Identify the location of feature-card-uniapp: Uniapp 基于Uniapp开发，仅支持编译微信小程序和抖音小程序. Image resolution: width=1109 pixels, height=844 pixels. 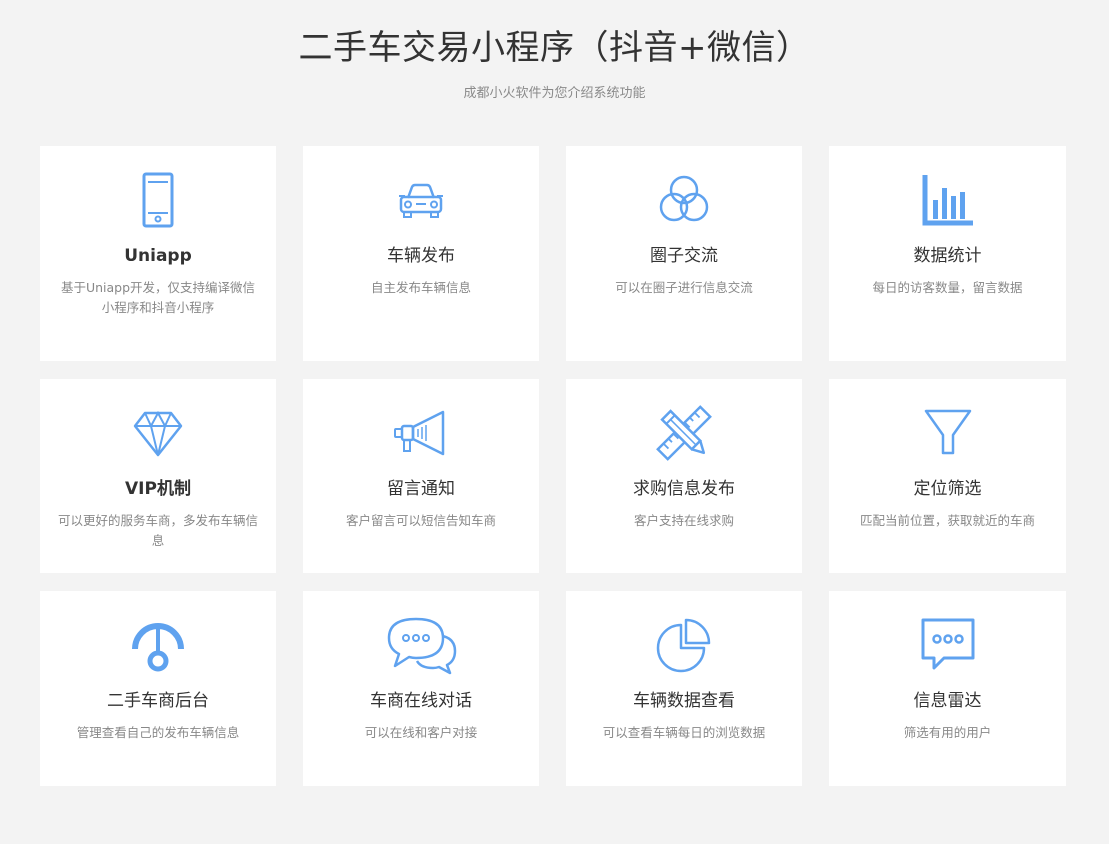
(158, 253).